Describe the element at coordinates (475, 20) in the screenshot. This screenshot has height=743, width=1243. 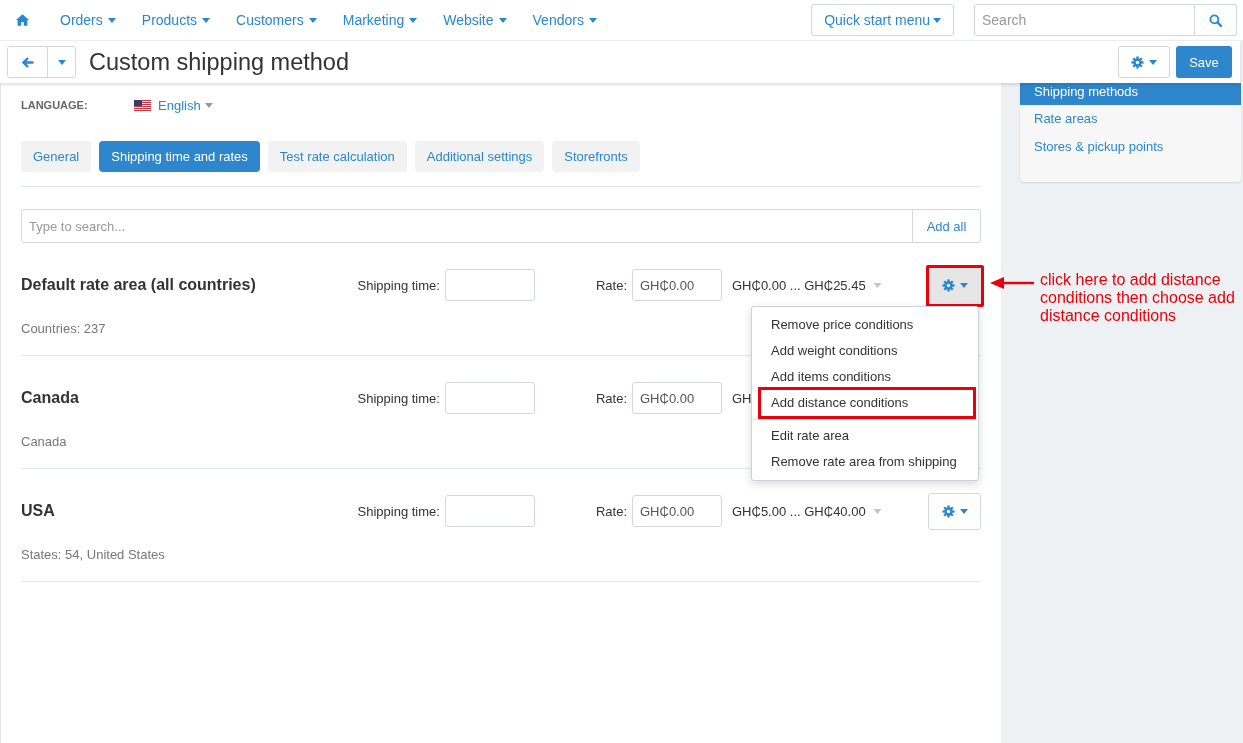
I see `nav-menu-item: Website` at that location.